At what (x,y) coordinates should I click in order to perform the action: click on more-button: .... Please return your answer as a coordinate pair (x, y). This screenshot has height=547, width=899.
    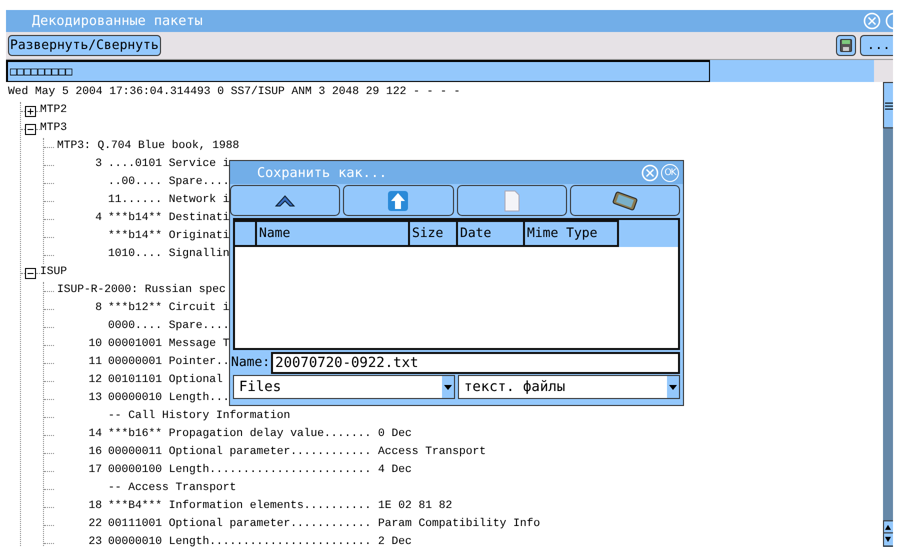
    Looking at the image, I should click on (876, 45).